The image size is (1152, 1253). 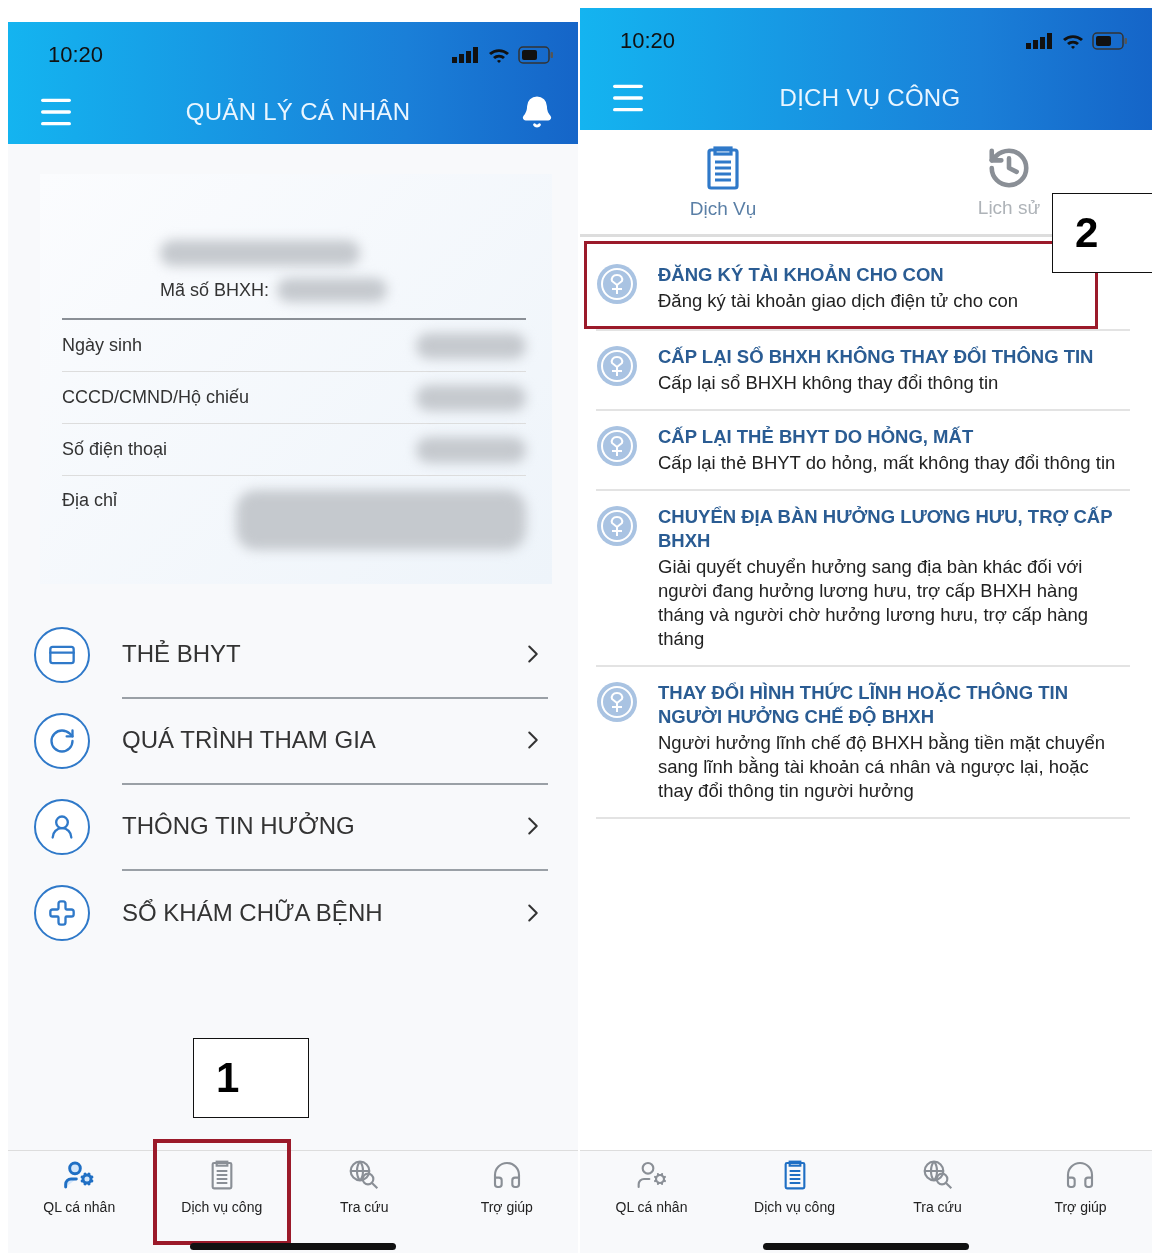 What do you see at coordinates (62, 827) in the screenshot?
I see `person-icon` at bounding box center [62, 827].